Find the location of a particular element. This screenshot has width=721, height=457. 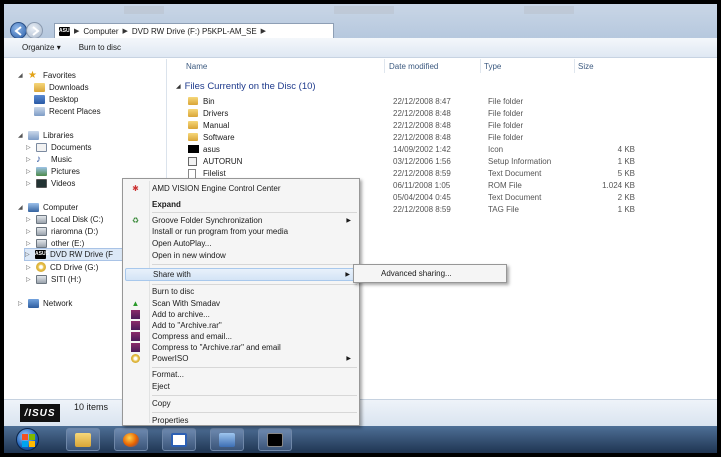

nav-label: Downloads is located at coordinates (69, 87).